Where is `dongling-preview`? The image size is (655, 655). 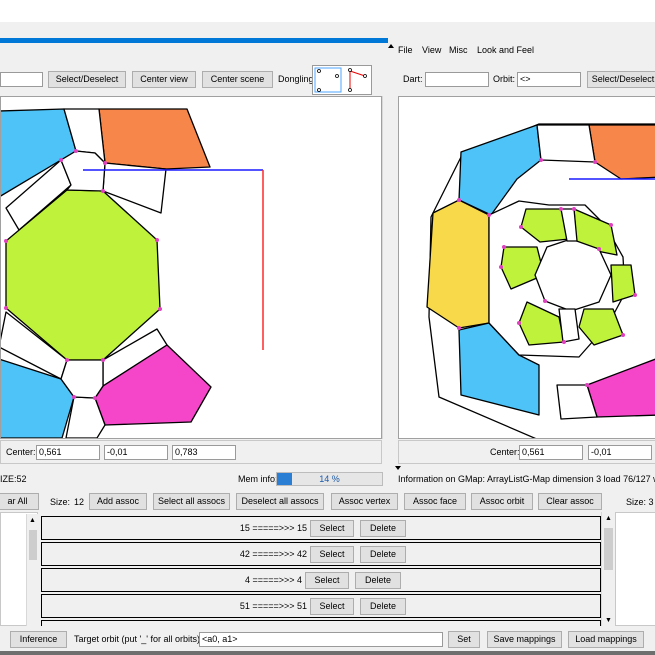
dongling-preview is located at coordinates (342, 80).